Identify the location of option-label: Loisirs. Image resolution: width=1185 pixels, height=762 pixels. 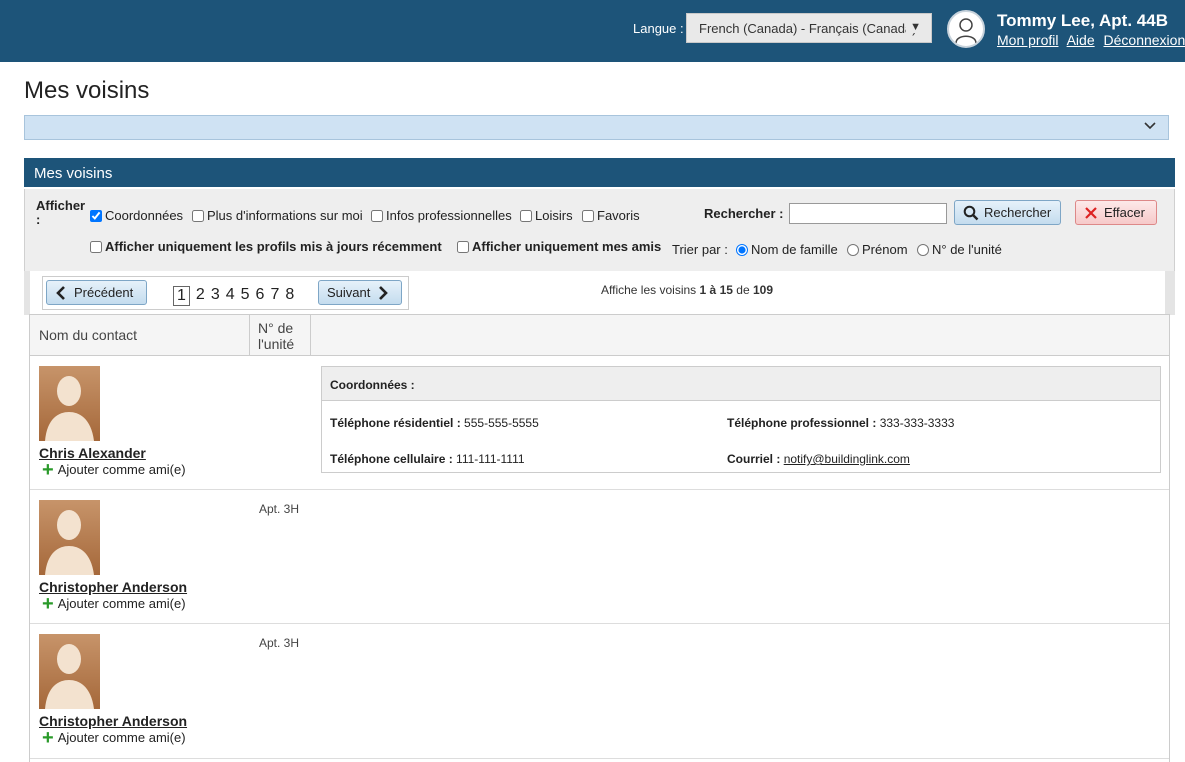
(554, 215).